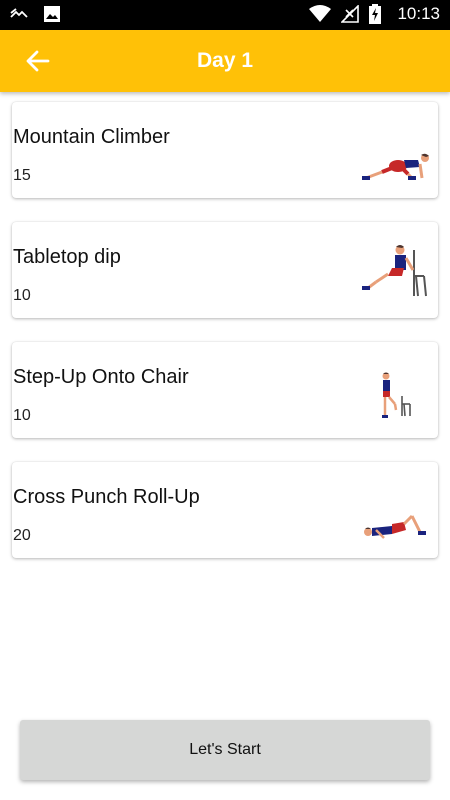 The image size is (450, 800). I want to click on wifi-icon, so click(320, 13).